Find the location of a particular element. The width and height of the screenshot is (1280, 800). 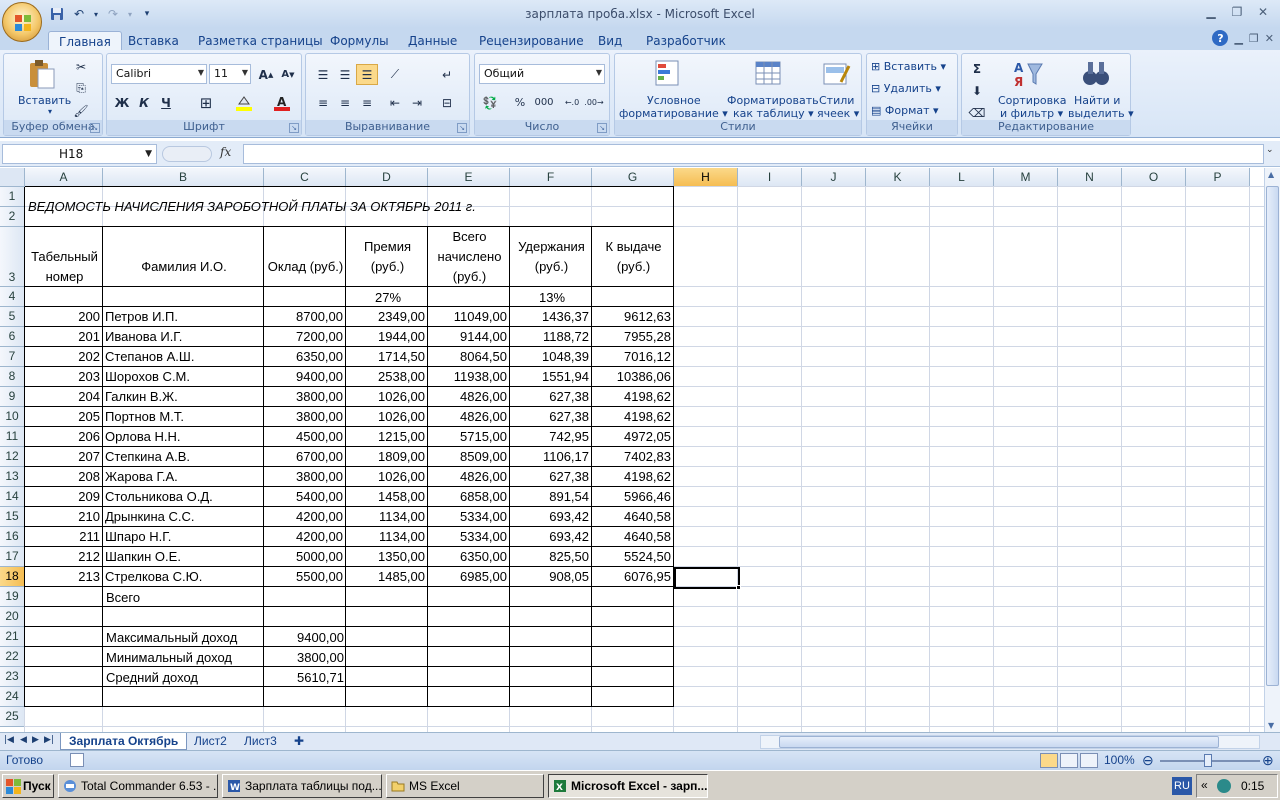

restore-icon: ❐ is located at coordinates (1254, 38).